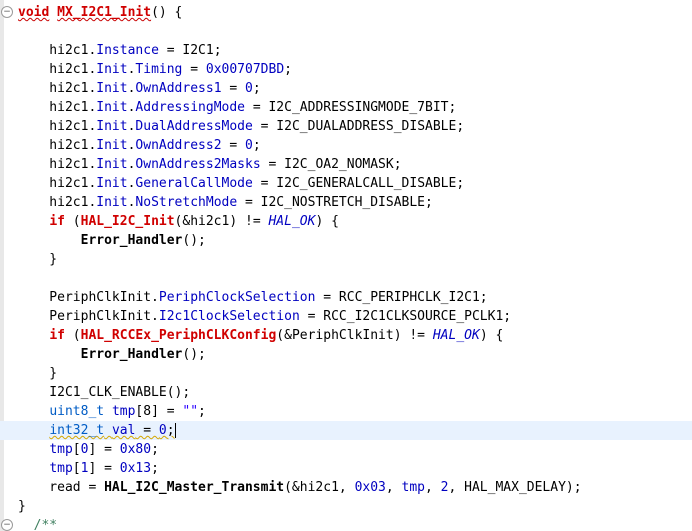 This screenshot has height=531, width=692. What do you see at coordinates (331, 164) in the screenshot?
I see `code-token: = I2C_OA2_NOMASK;` at bounding box center [331, 164].